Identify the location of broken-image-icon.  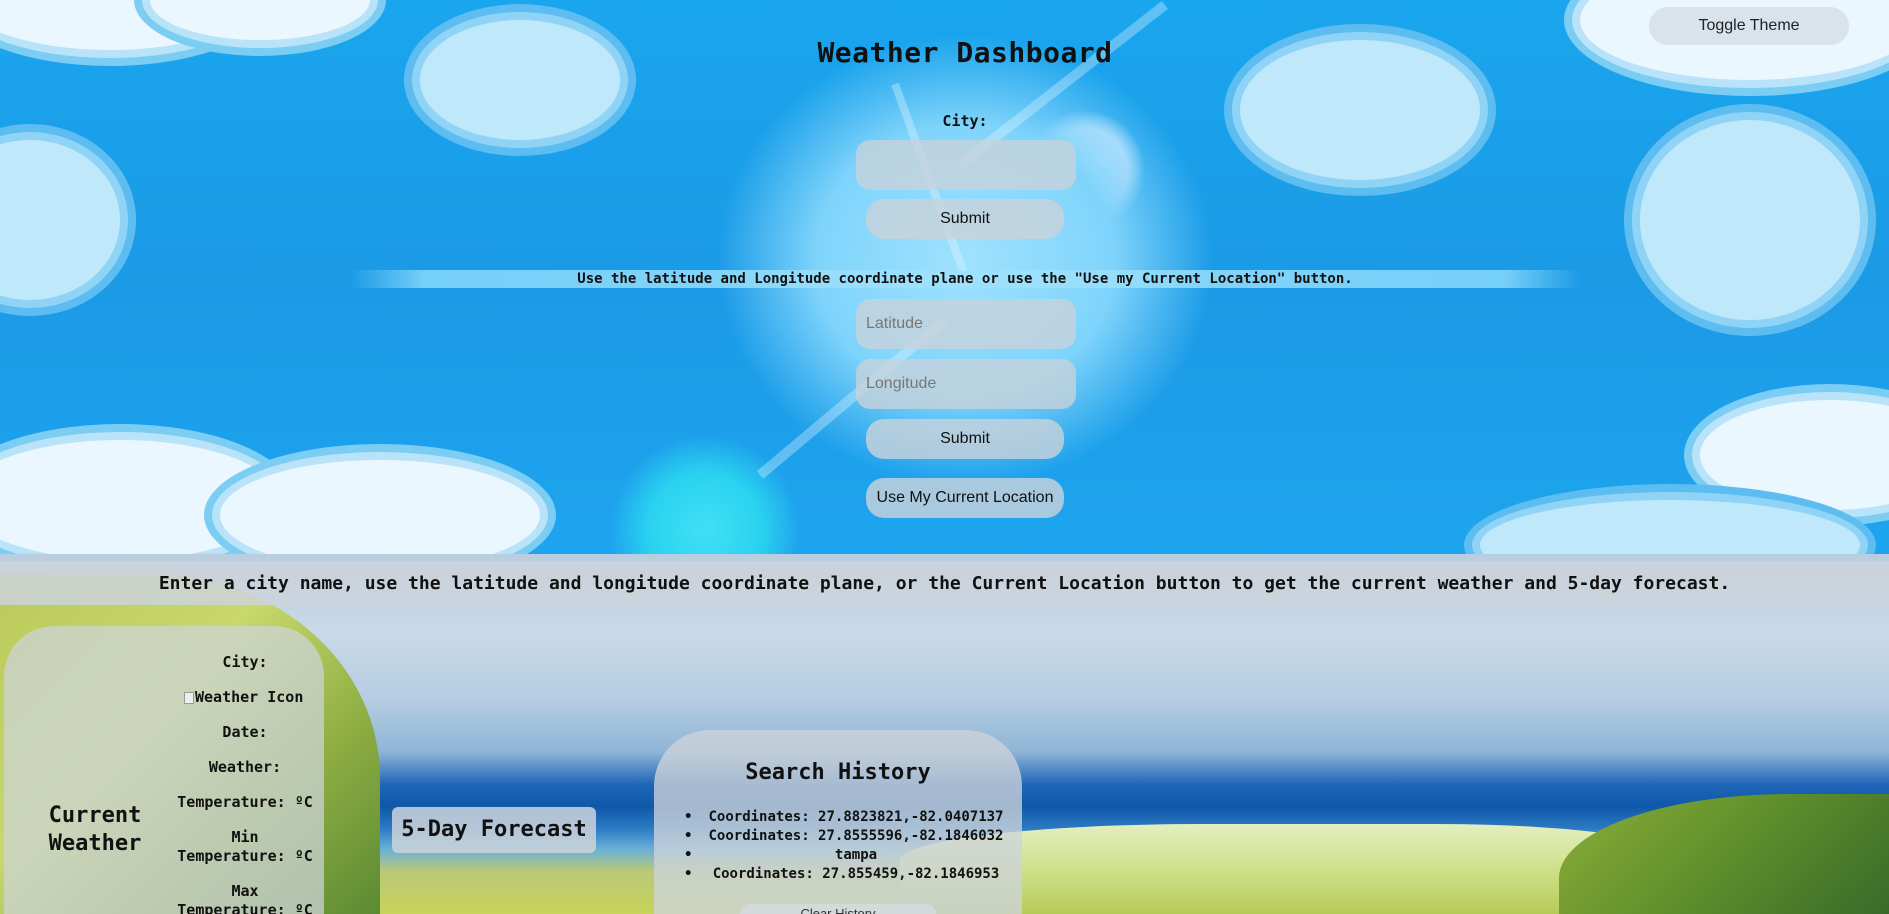
(189, 697).